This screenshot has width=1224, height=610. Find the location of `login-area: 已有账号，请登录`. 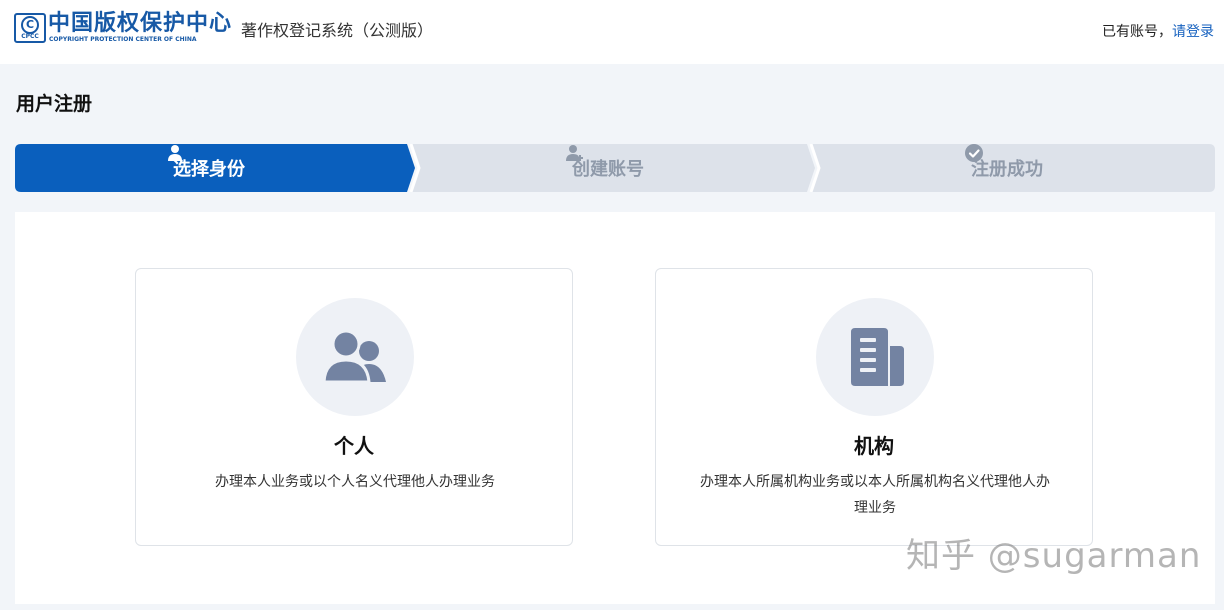

login-area: 已有账号，请登录 is located at coordinates (1158, 32).